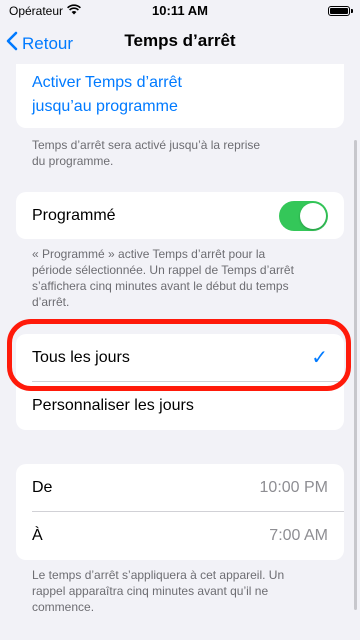  Describe the element at coordinates (73, 161) in the screenshot. I see `activate-footer-line: du programme.` at that location.